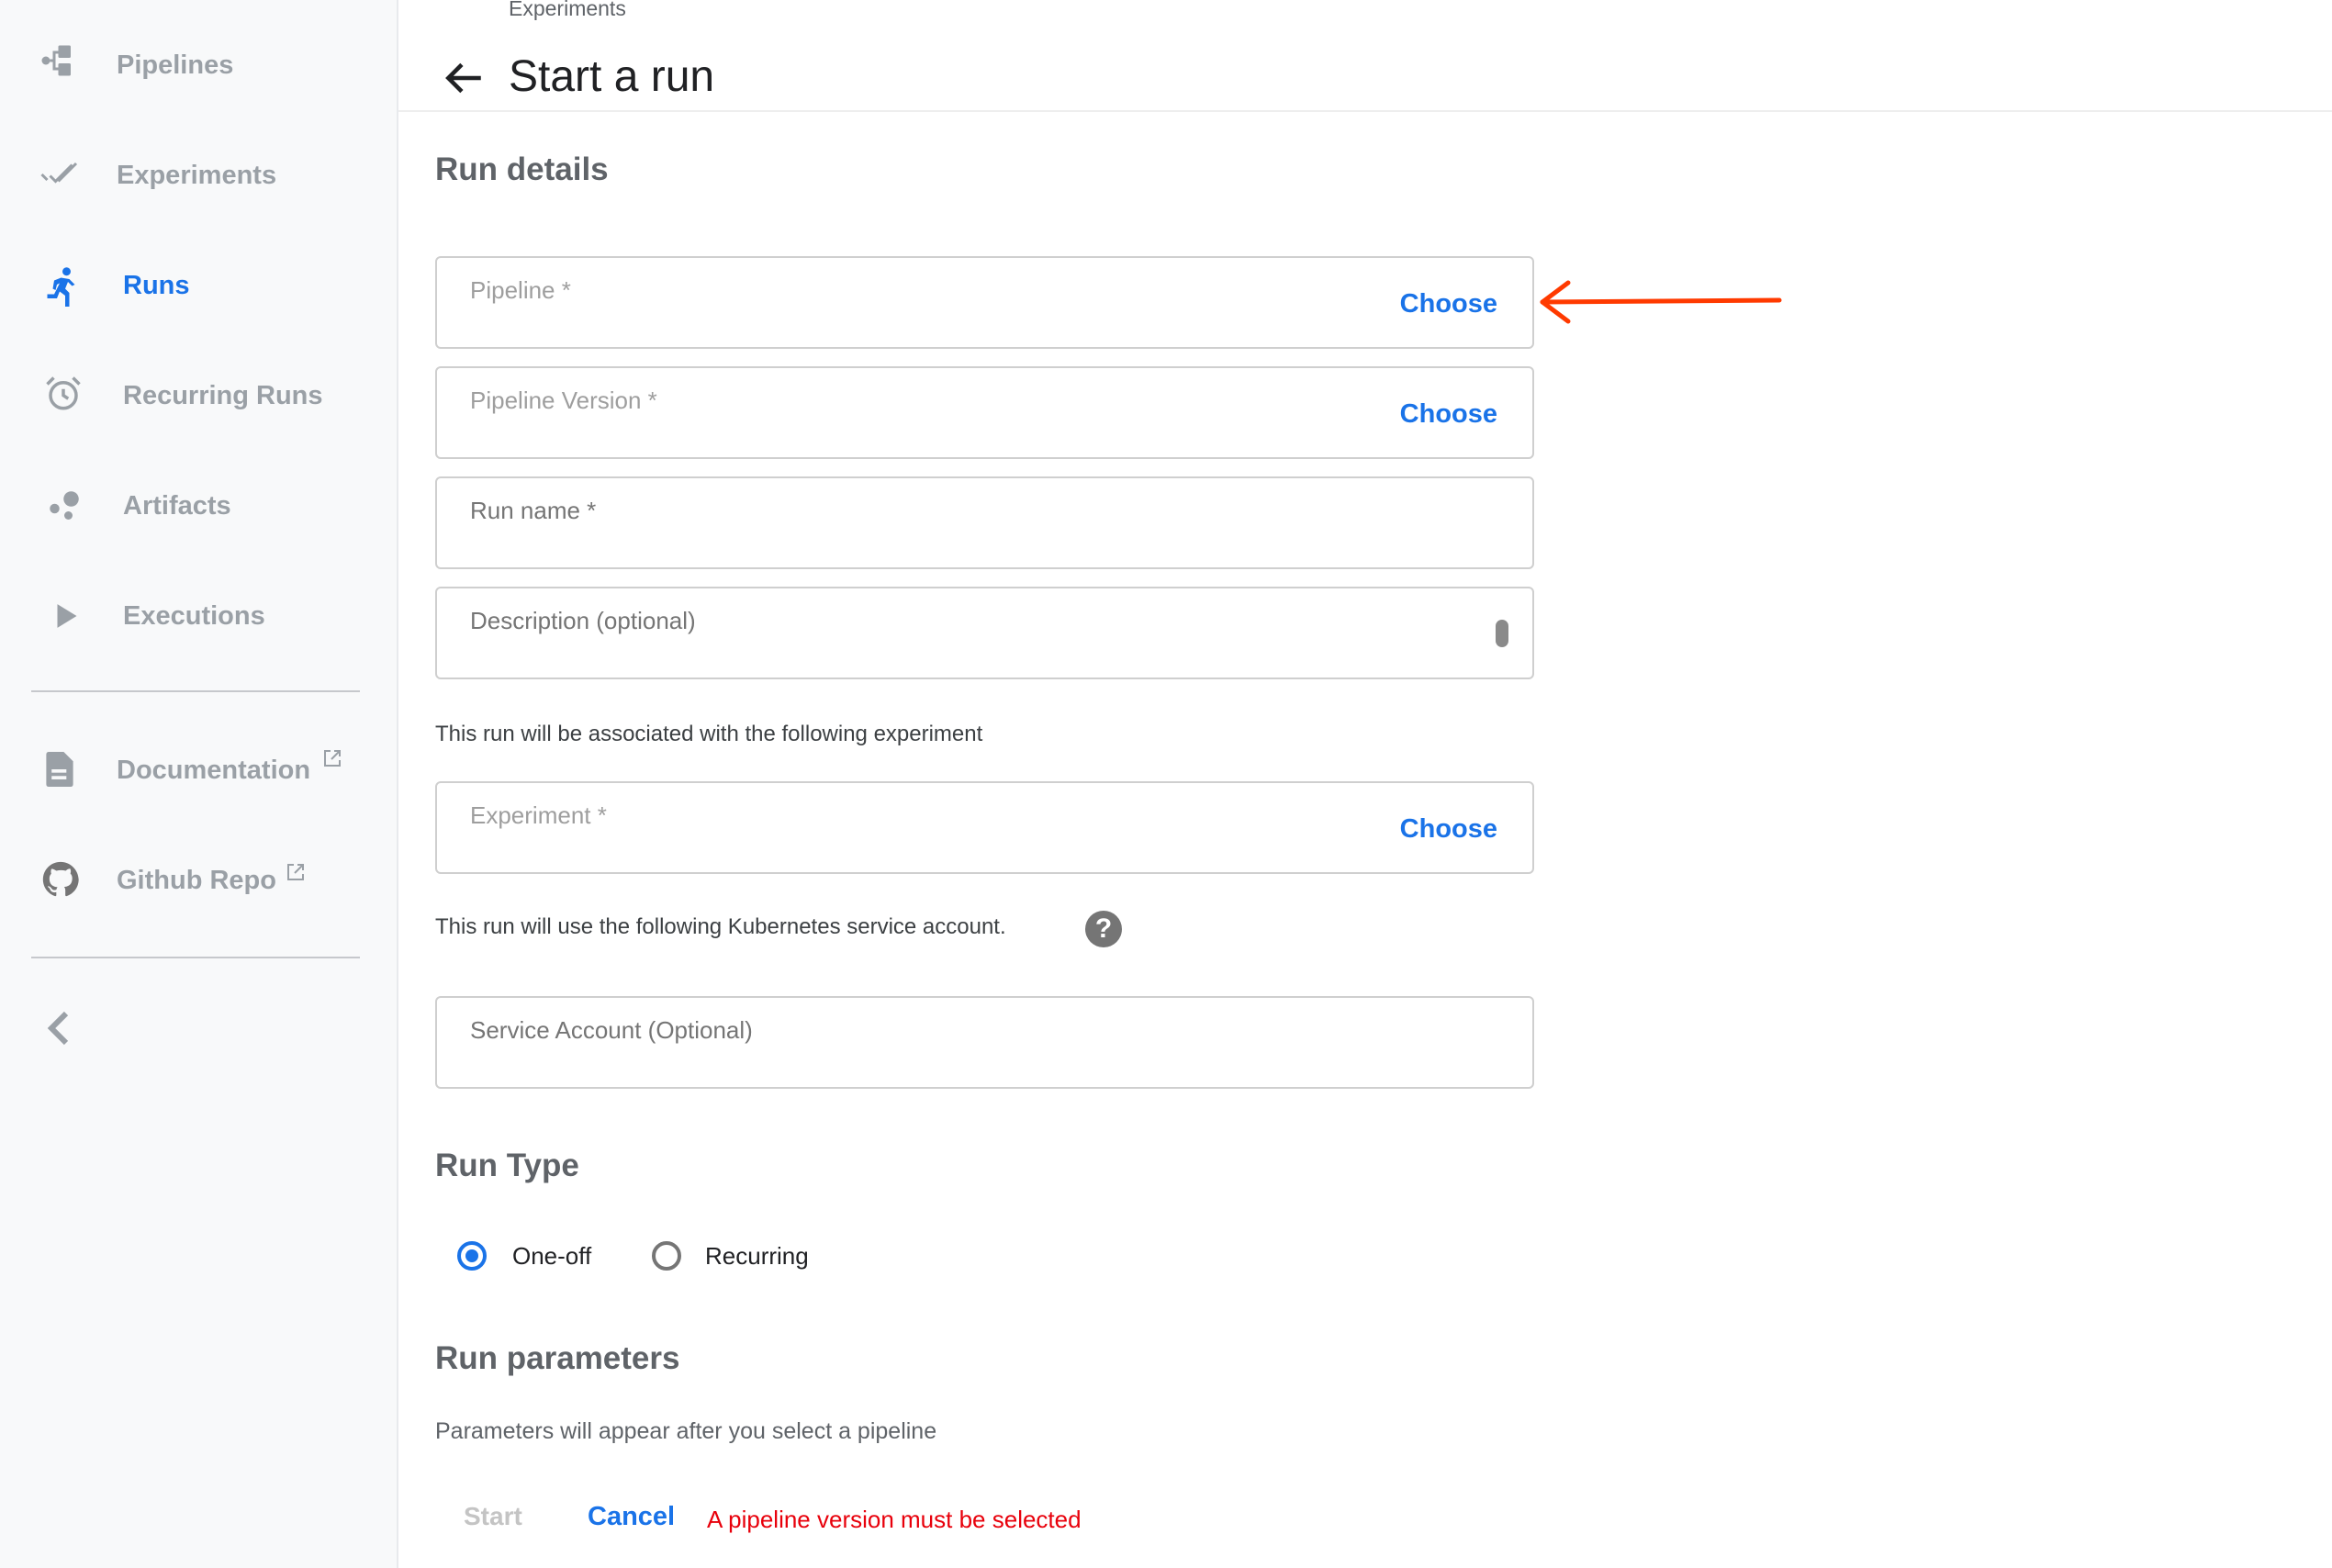  Describe the element at coordinates (1448, 829) in the screenshot. I see `experiment-choose-button: Choose` at that location.